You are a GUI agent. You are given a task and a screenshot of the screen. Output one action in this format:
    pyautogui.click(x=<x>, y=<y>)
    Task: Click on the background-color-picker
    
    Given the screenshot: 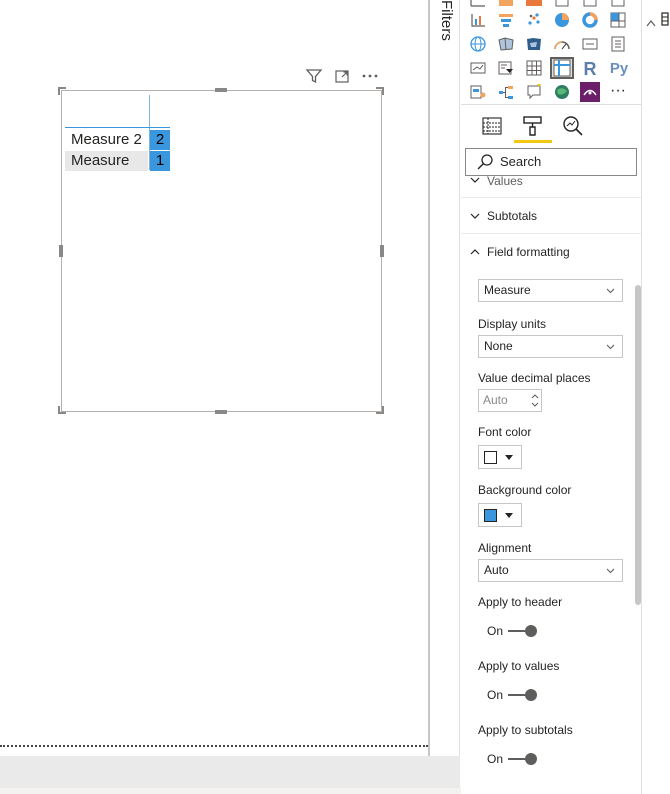 What is the action you would take?
    pyautogui.click(x=500, y=515)
    